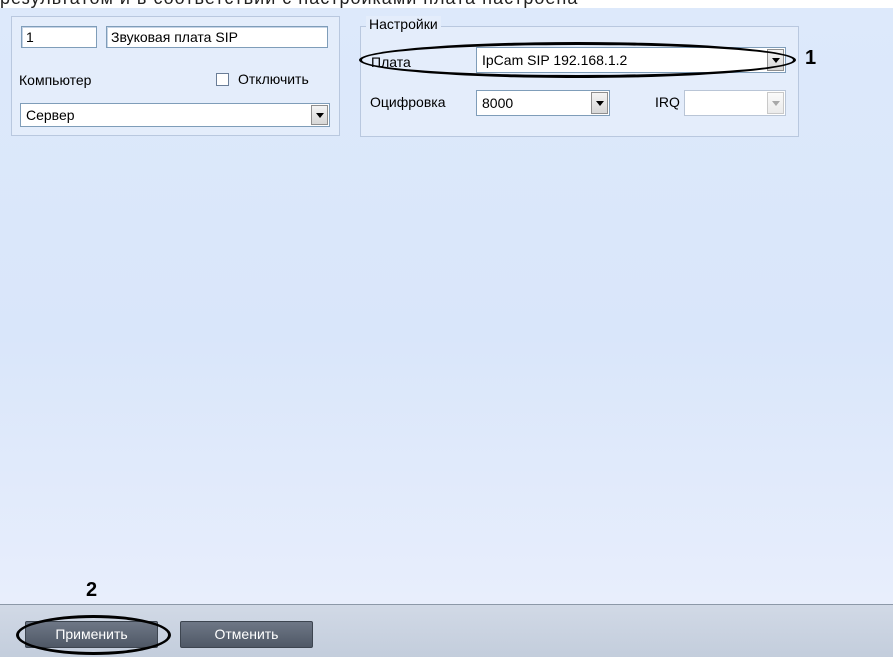 This screenshot has width=893, height=657. Describe the element at coordinates (391, 62) in the screenshot. I see `board-label: Плата` at that location.